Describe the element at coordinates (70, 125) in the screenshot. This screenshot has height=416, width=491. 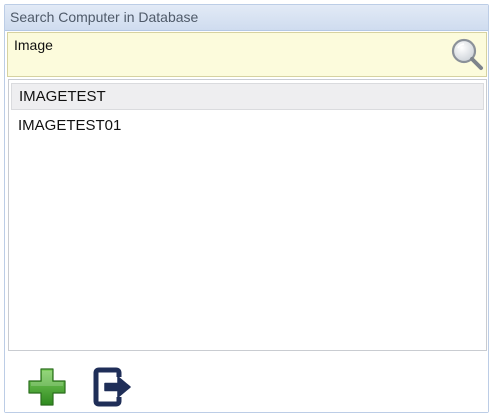
I see `list-item-label: IMAGETEST01` at that location.